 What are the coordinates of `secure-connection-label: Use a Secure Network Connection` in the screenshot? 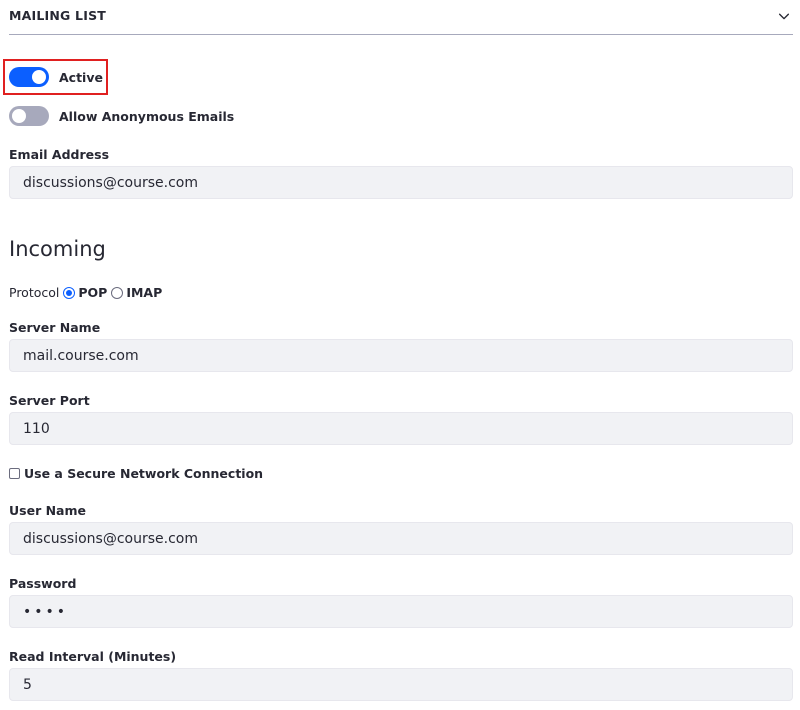 It's located at (143, 473).